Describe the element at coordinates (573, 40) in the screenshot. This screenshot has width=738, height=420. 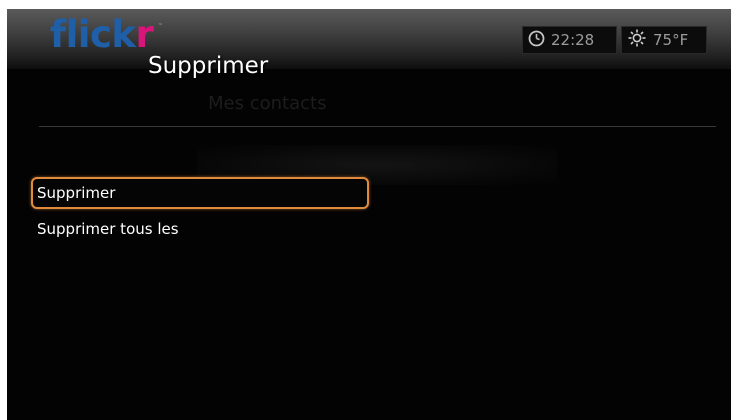
I see `clock-time: 22:28` at that location.